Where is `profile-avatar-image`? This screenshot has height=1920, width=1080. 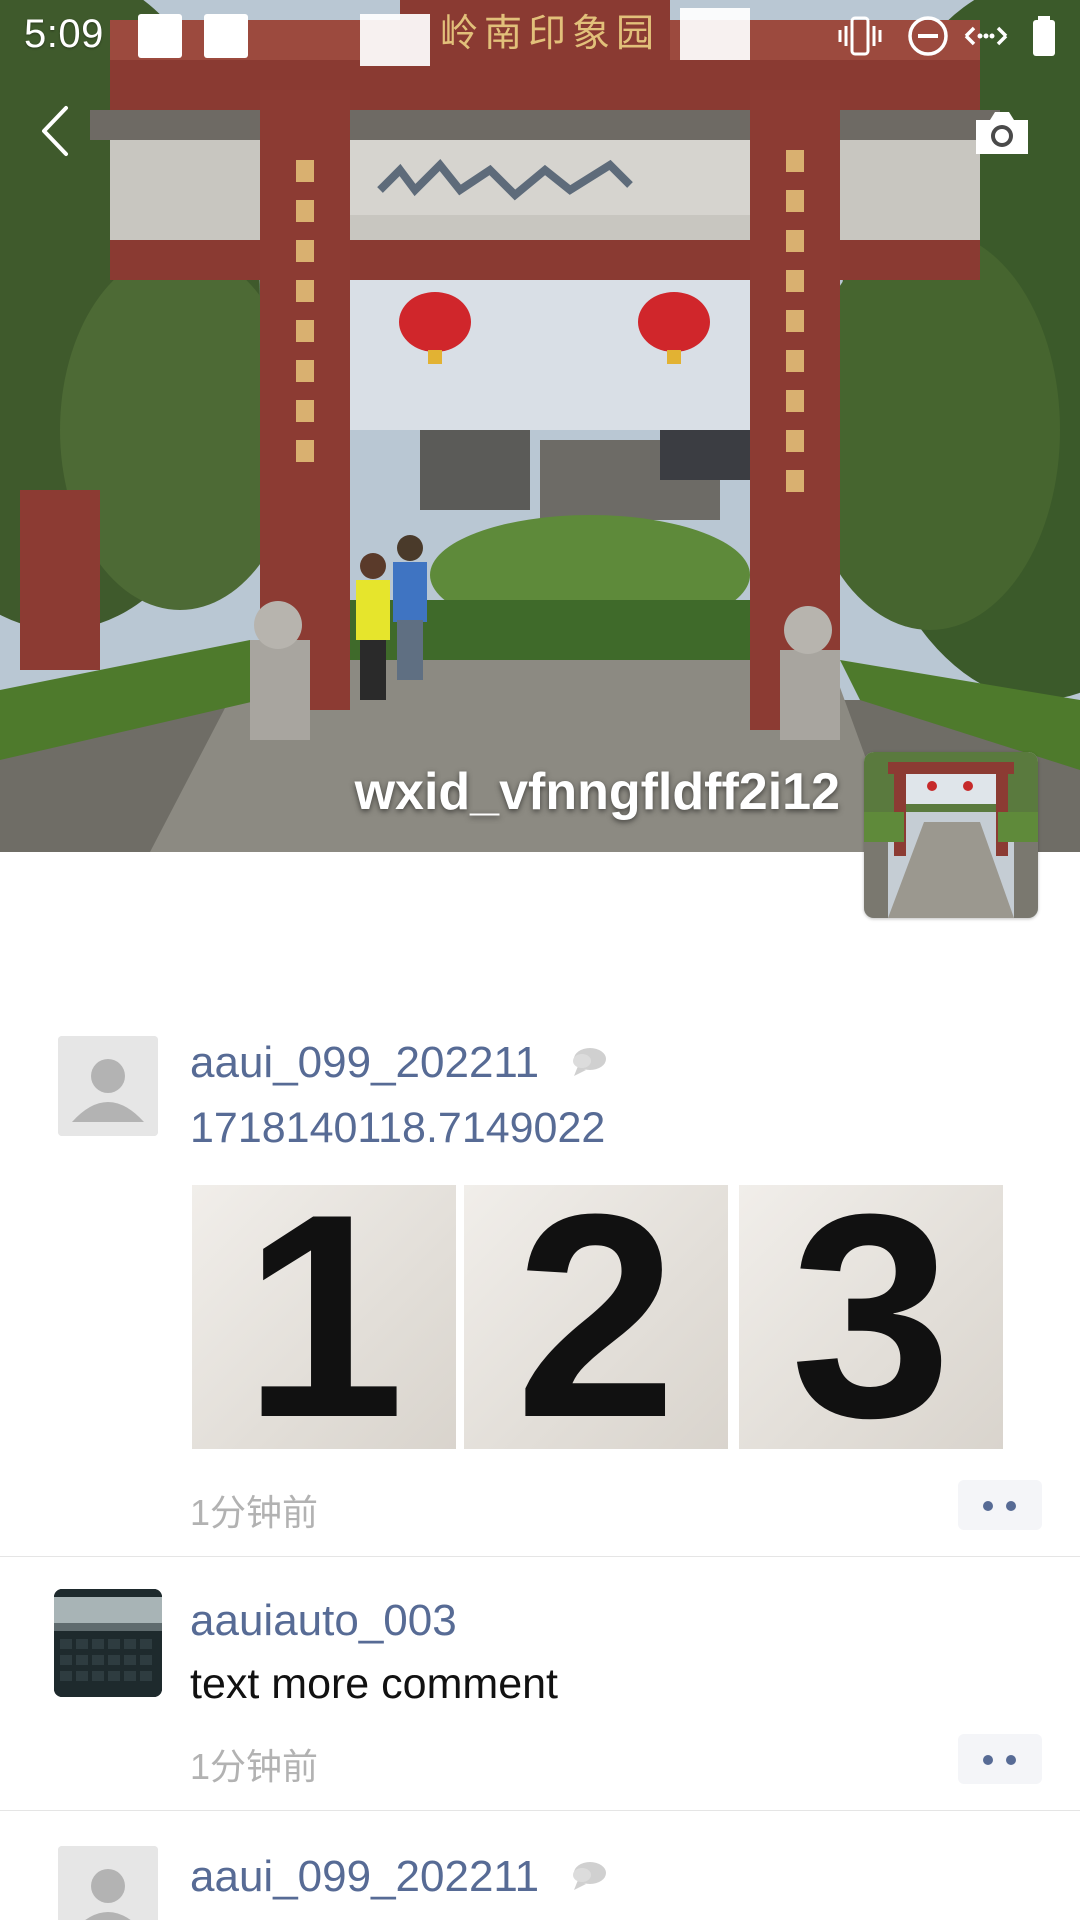 profile-avatar-image is located at coordinates (951, 835).